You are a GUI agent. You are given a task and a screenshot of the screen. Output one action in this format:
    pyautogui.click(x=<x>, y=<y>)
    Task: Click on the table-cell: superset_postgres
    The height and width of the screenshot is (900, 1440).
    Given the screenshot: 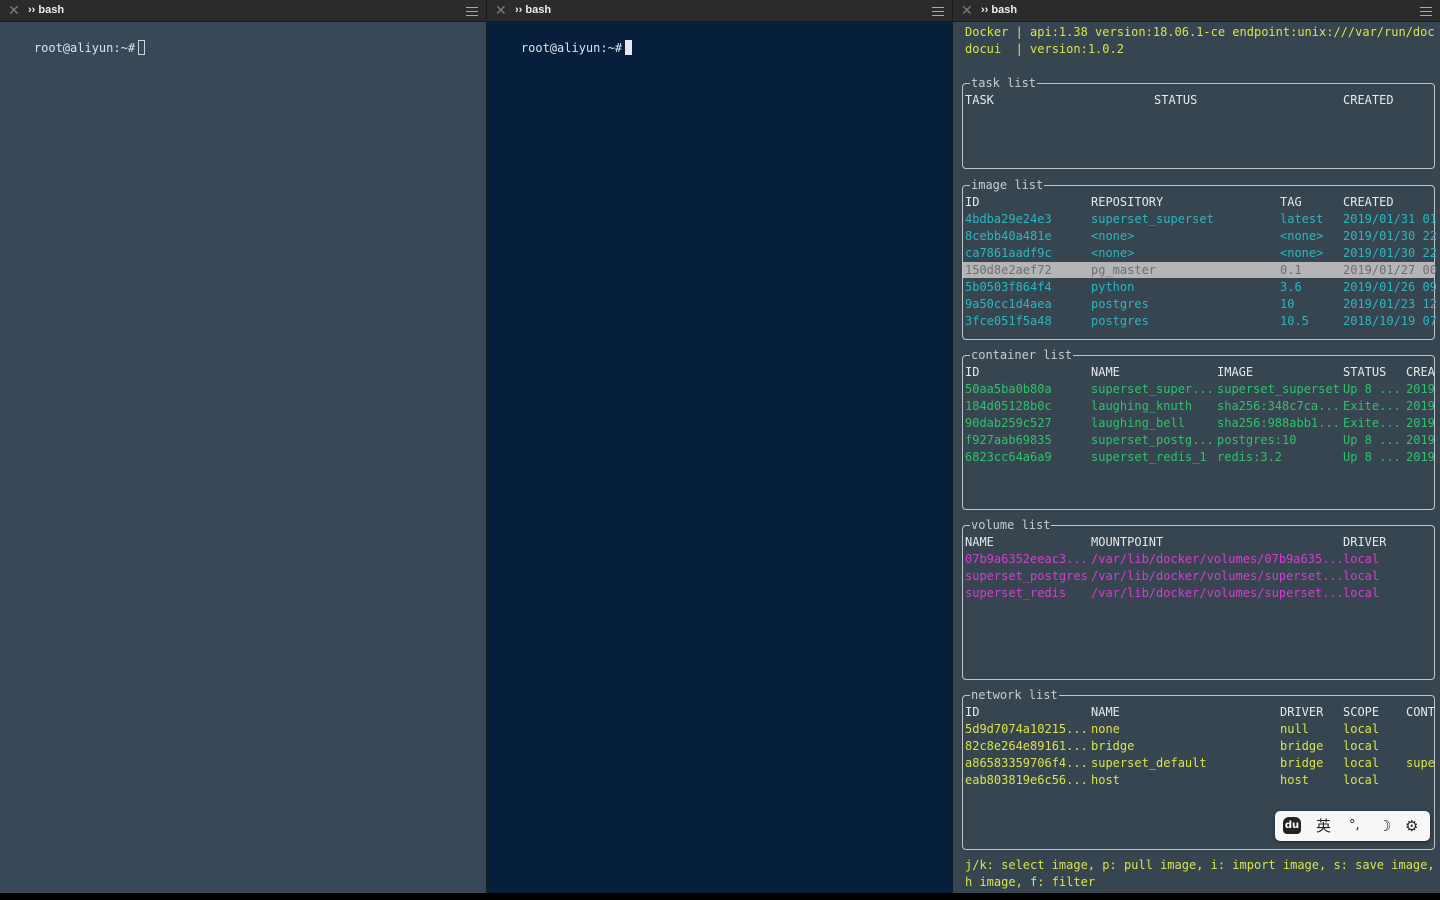 What is the action you would take?
    pyautogui.click(x=1026, y=576)
    